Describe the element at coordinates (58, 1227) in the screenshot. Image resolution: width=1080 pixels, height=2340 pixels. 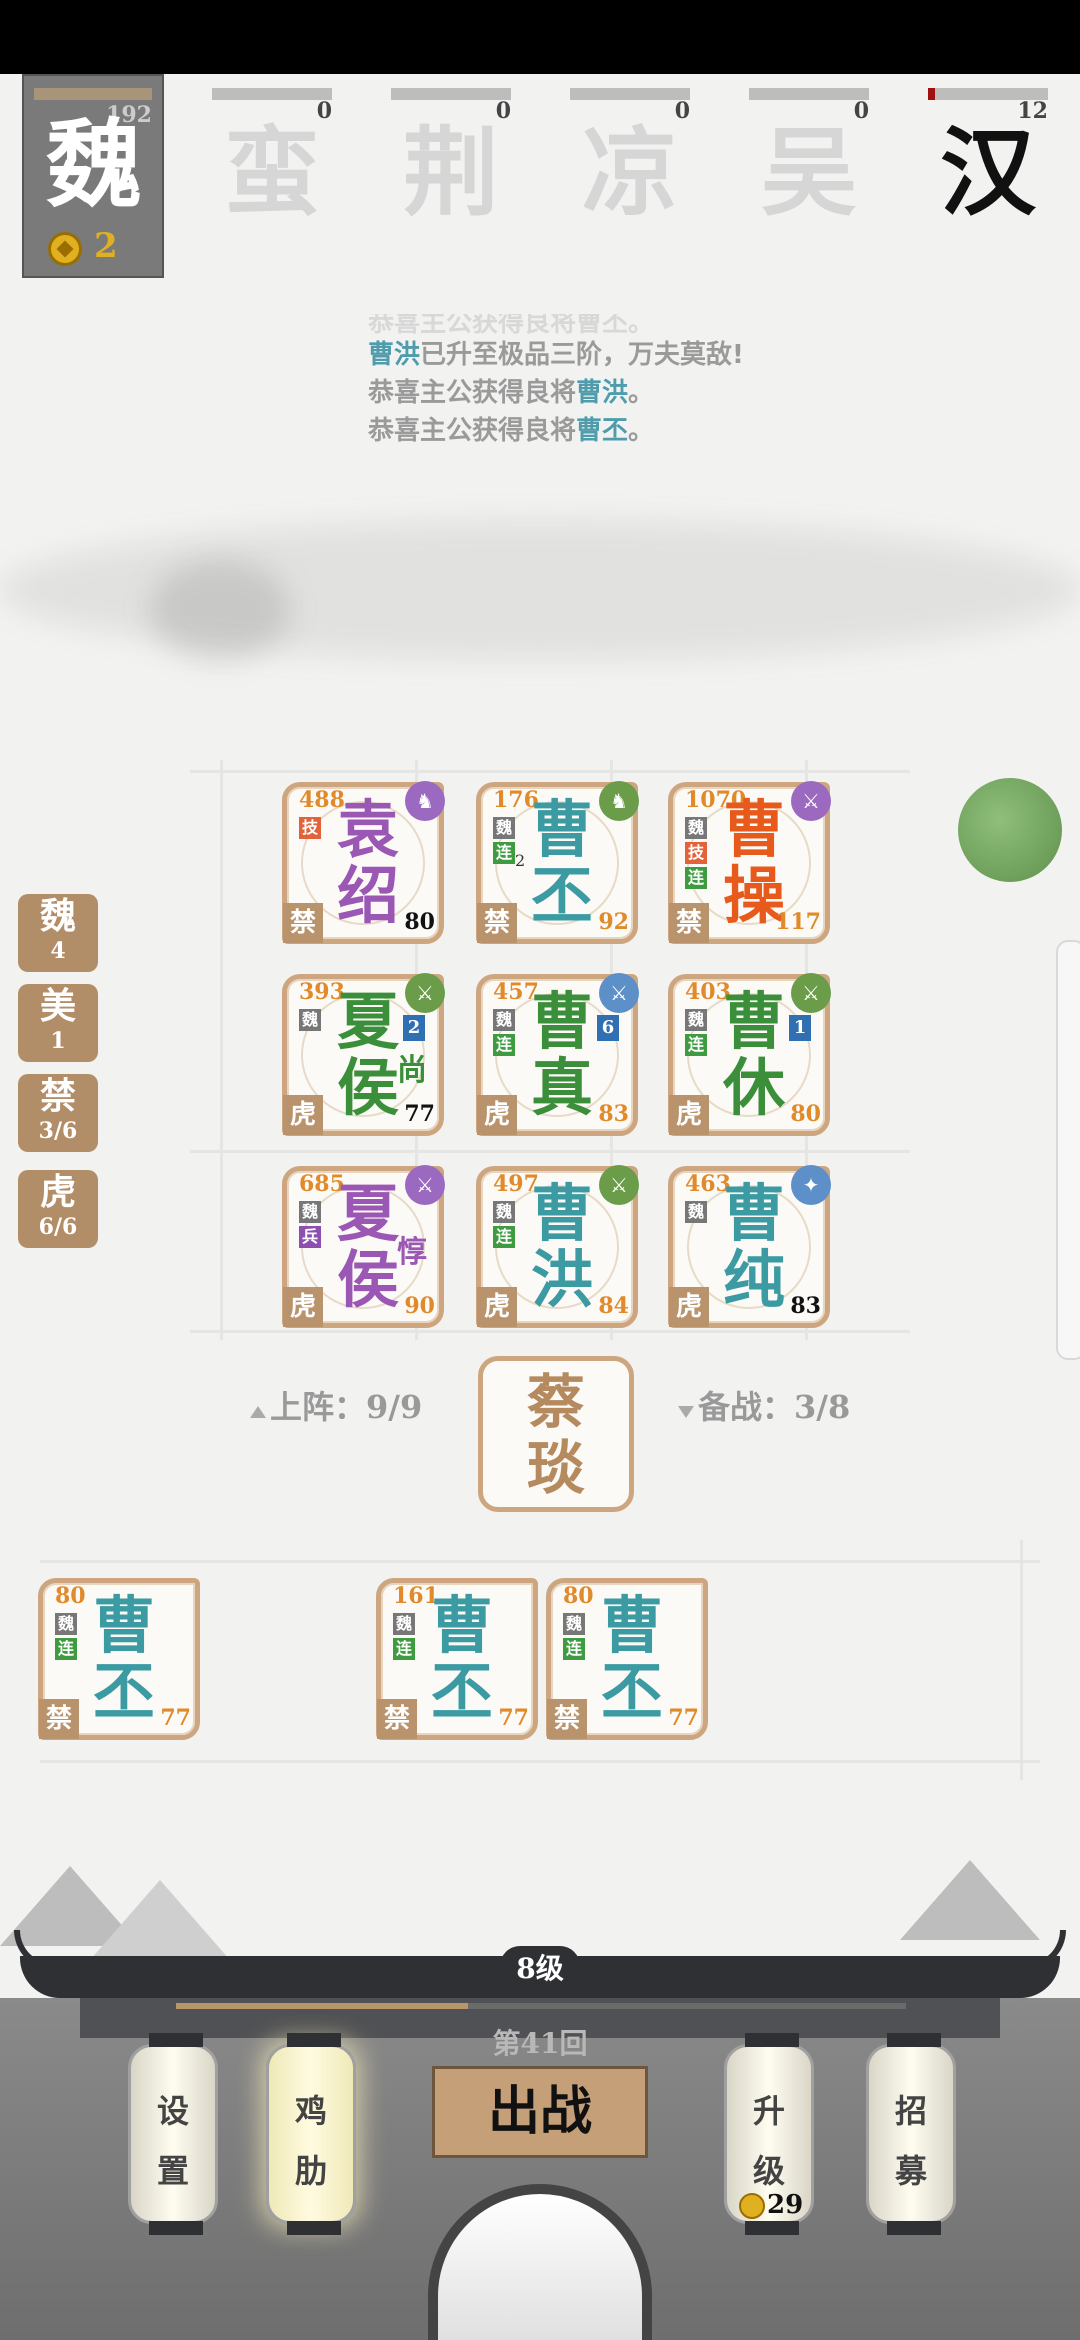
I see `filter-count: 6/6` at that location.